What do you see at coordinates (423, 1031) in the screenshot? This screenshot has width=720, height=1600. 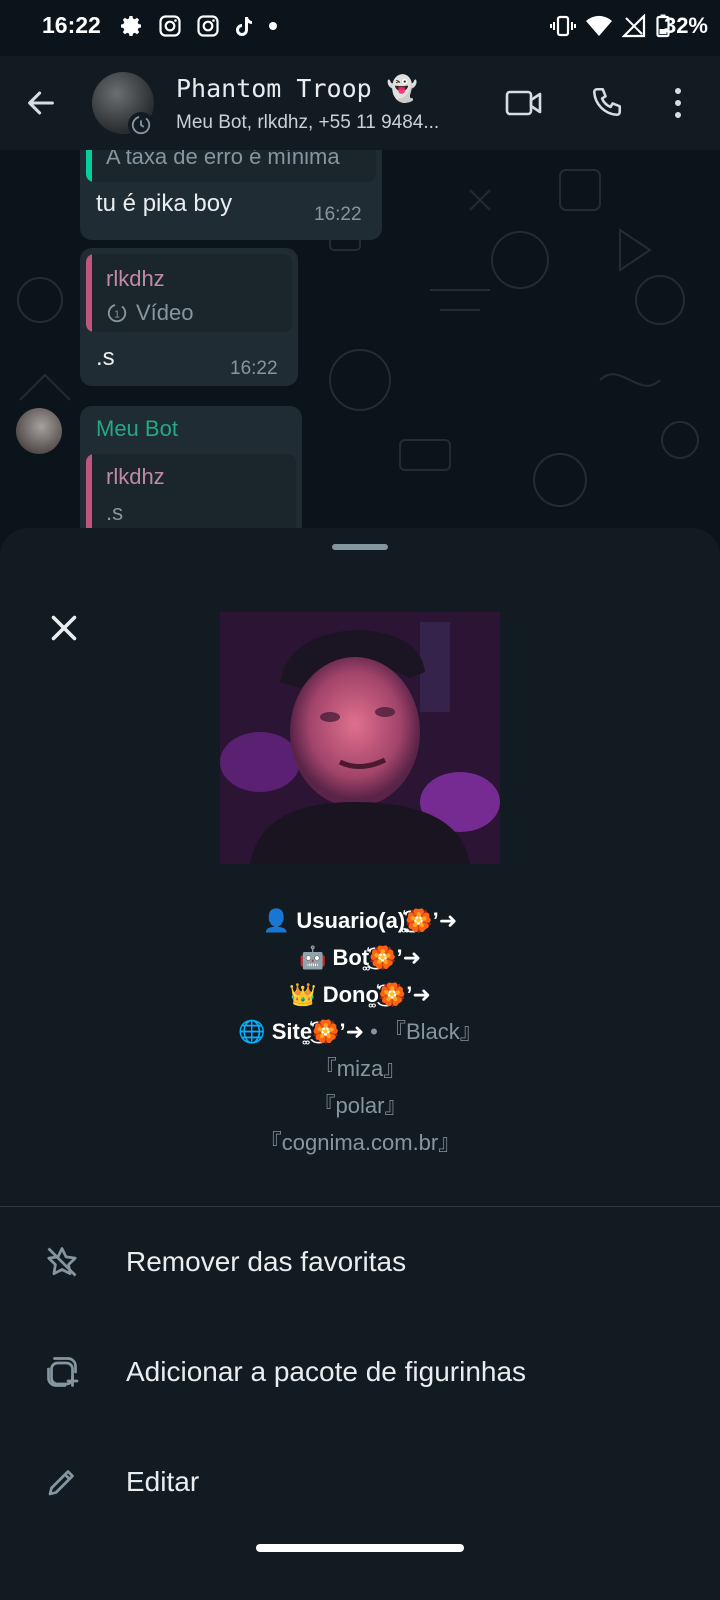 I see `info-extra: • 『Black』` at bounding box center [423, 1031].